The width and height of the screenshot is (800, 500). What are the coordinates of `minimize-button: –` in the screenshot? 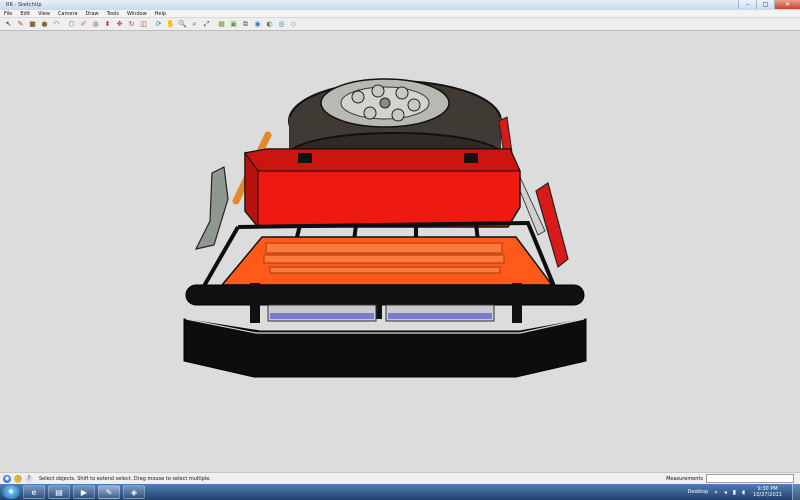 It's located at (747, 4).